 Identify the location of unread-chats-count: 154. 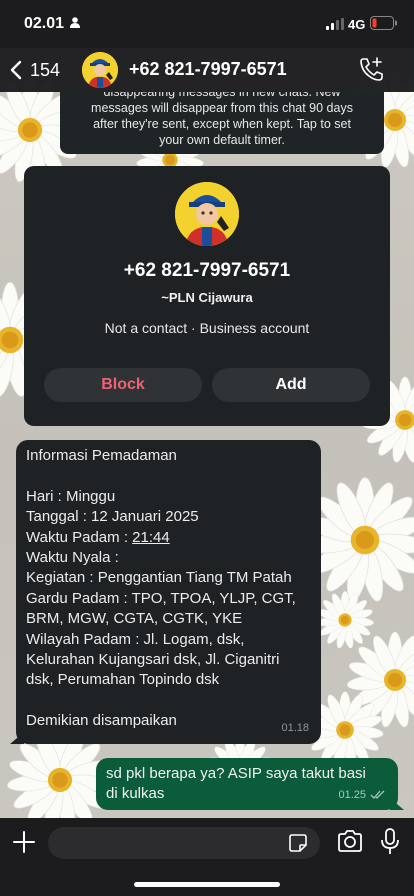
(45, 69).